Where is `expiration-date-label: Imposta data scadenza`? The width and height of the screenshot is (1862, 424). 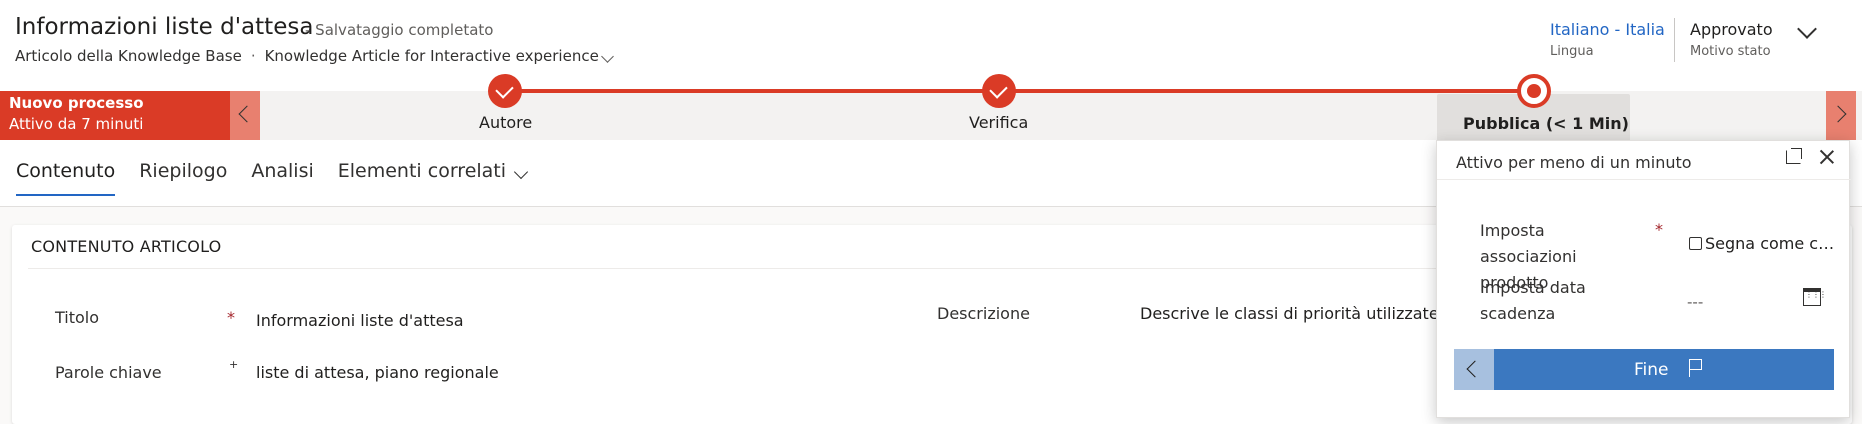 expiration-date-label: Imposta data scadenza is located at coordinates (1533, 300).